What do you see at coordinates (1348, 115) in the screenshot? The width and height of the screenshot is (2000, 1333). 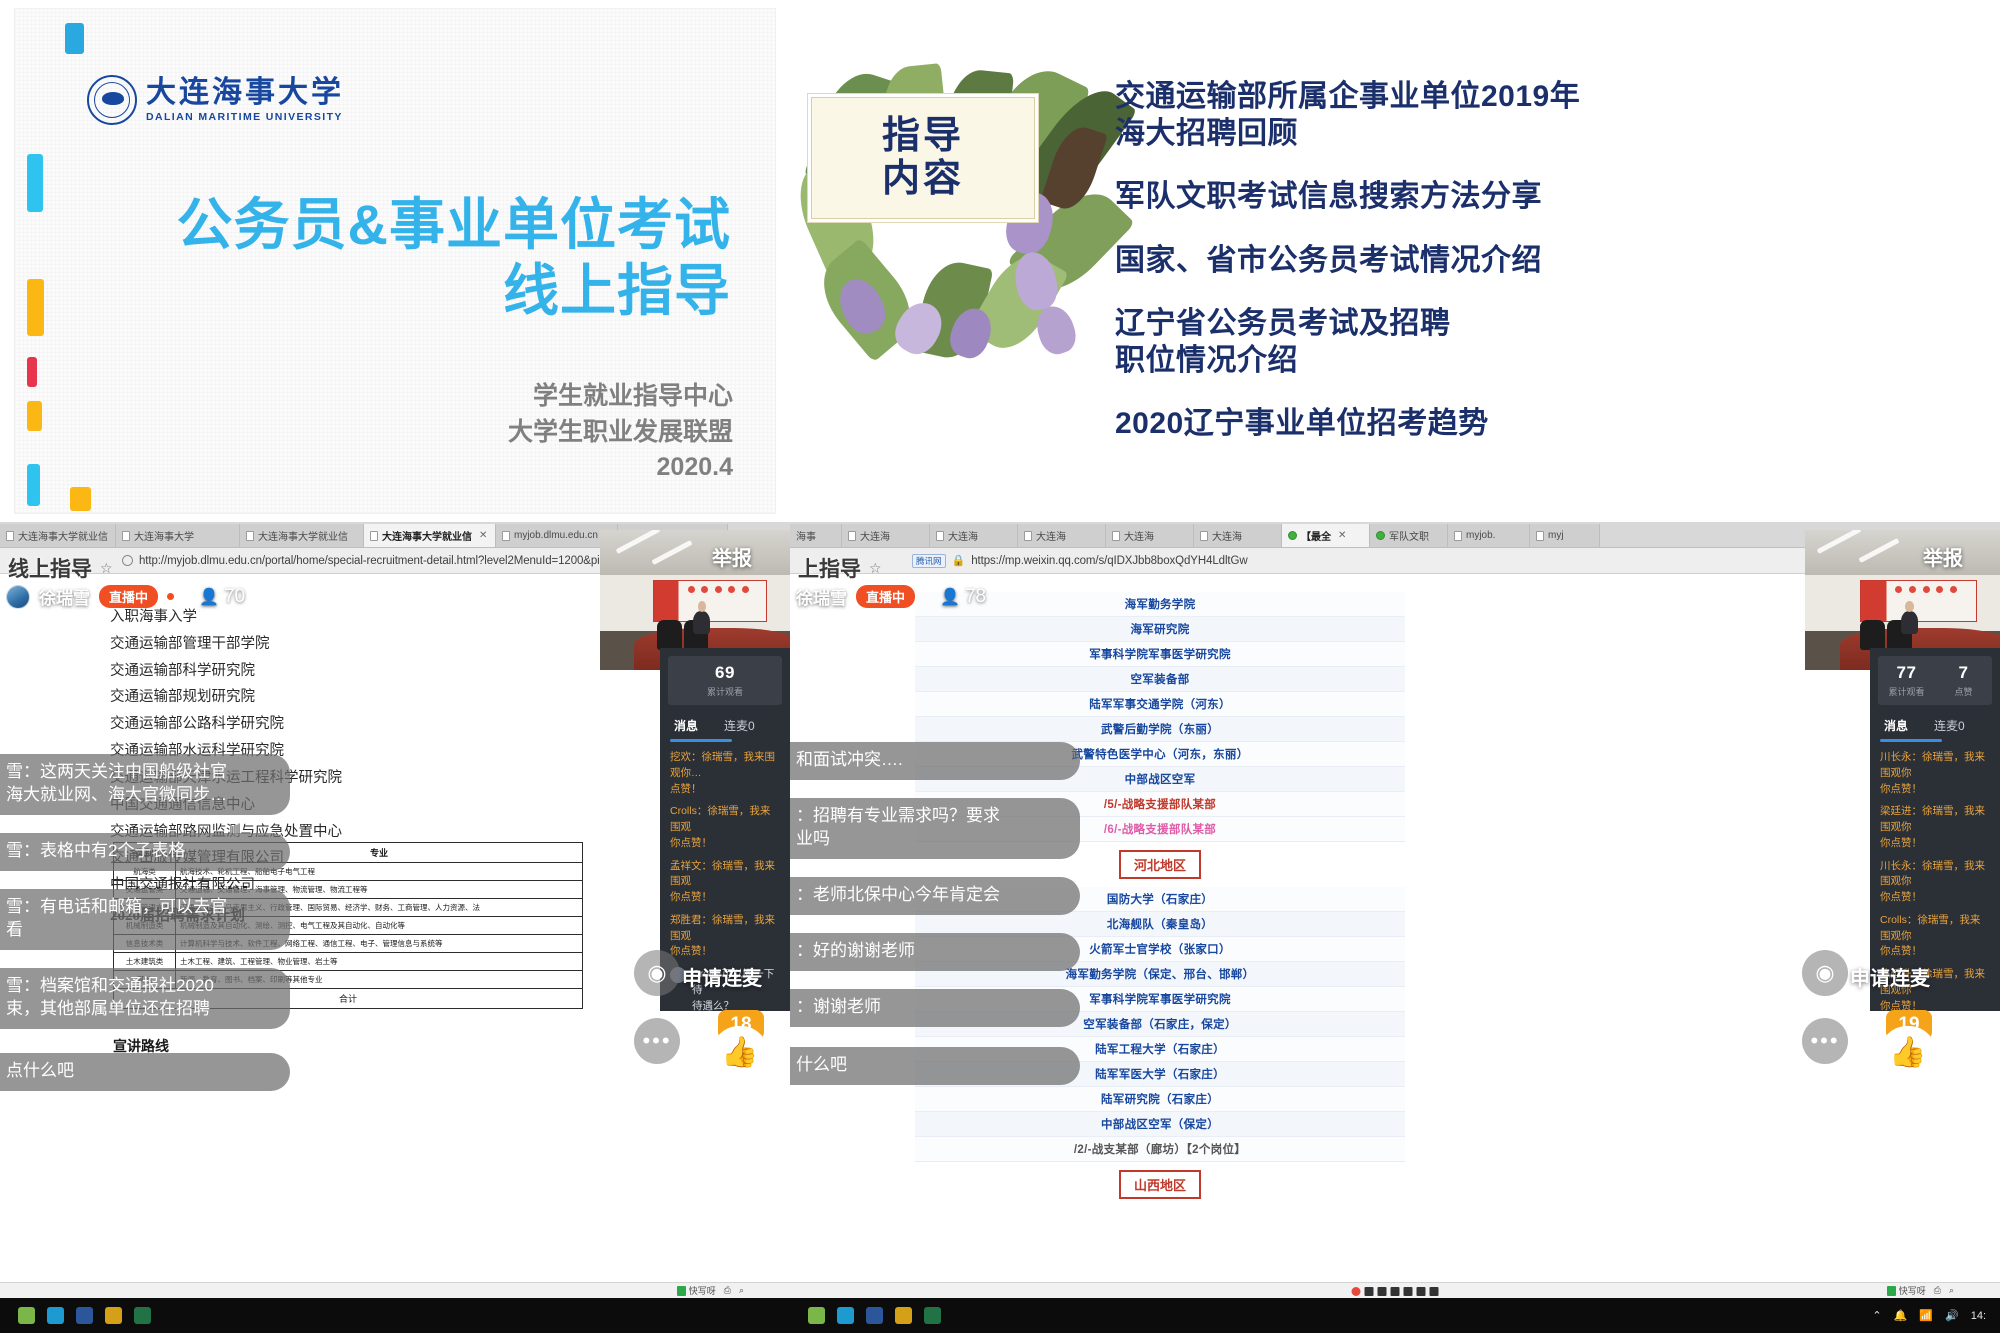 I see `agenda-item: 交通运输部所属企事业单位2019年 海大招聘回顾` at bounding box center [1348, 115].